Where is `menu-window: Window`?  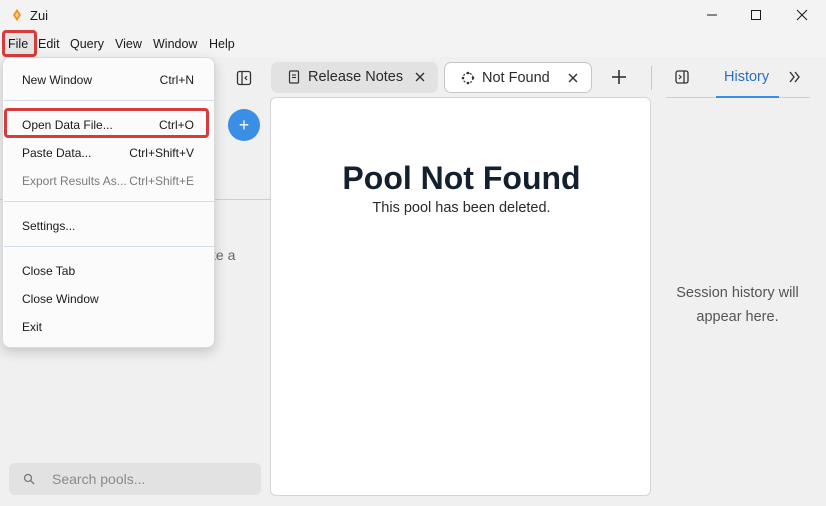
menu-window: Window is located at coordinates (175, 44).